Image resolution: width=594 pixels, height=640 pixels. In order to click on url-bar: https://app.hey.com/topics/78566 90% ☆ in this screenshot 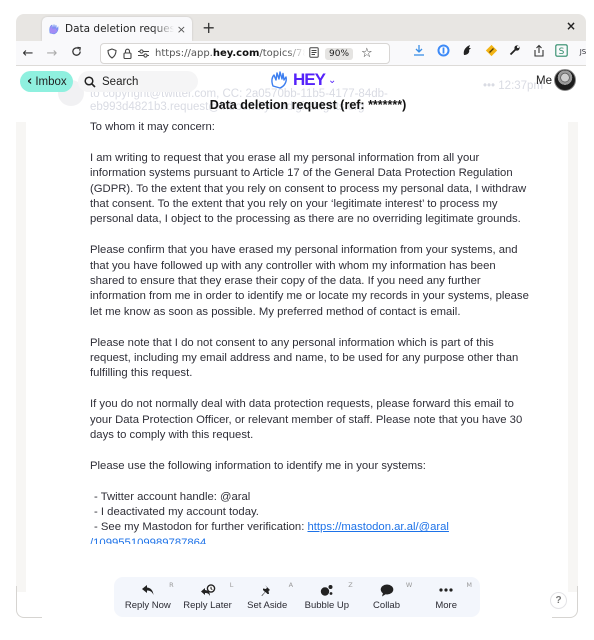, I will do `click(245, 53)`.